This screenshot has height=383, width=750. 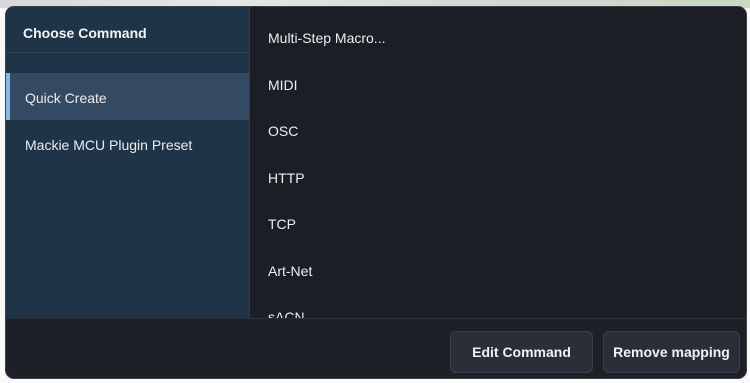 What do you see at coordinates (283, 131) in the screenshot?
I see `command-label: OSC` at bounding box center [283, 131].